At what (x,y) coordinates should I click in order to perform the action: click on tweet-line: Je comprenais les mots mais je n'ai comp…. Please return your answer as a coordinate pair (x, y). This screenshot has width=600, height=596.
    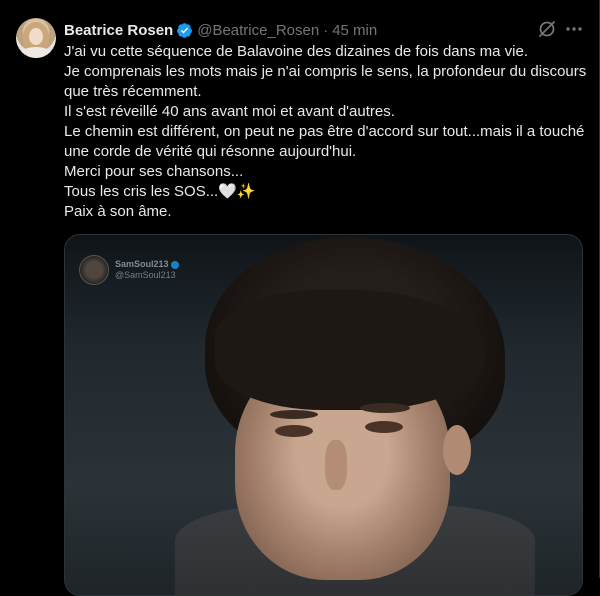
    Looking at the image, I should click on (325, 81).